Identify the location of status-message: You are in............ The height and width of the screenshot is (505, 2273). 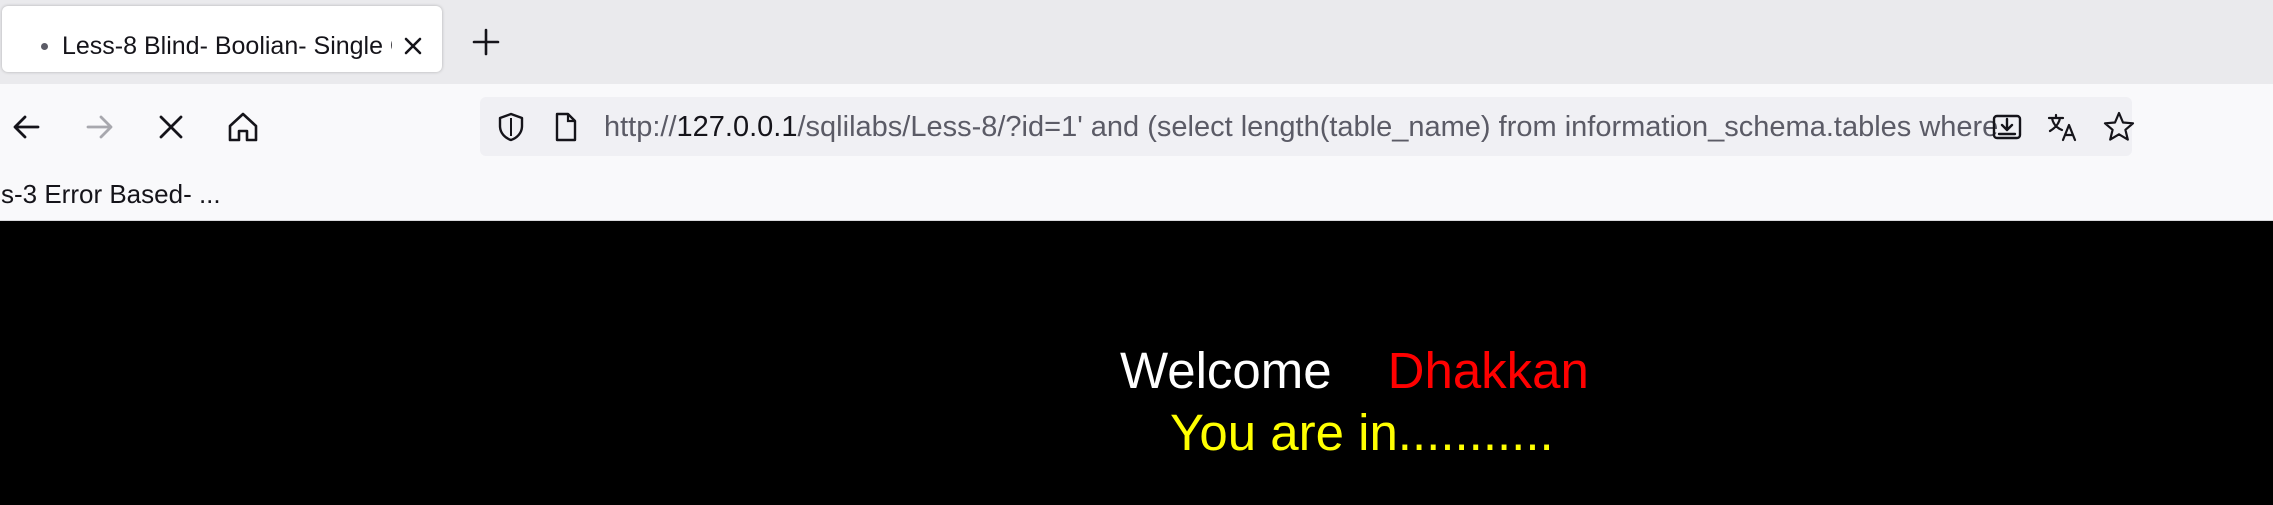
(1362, 432).